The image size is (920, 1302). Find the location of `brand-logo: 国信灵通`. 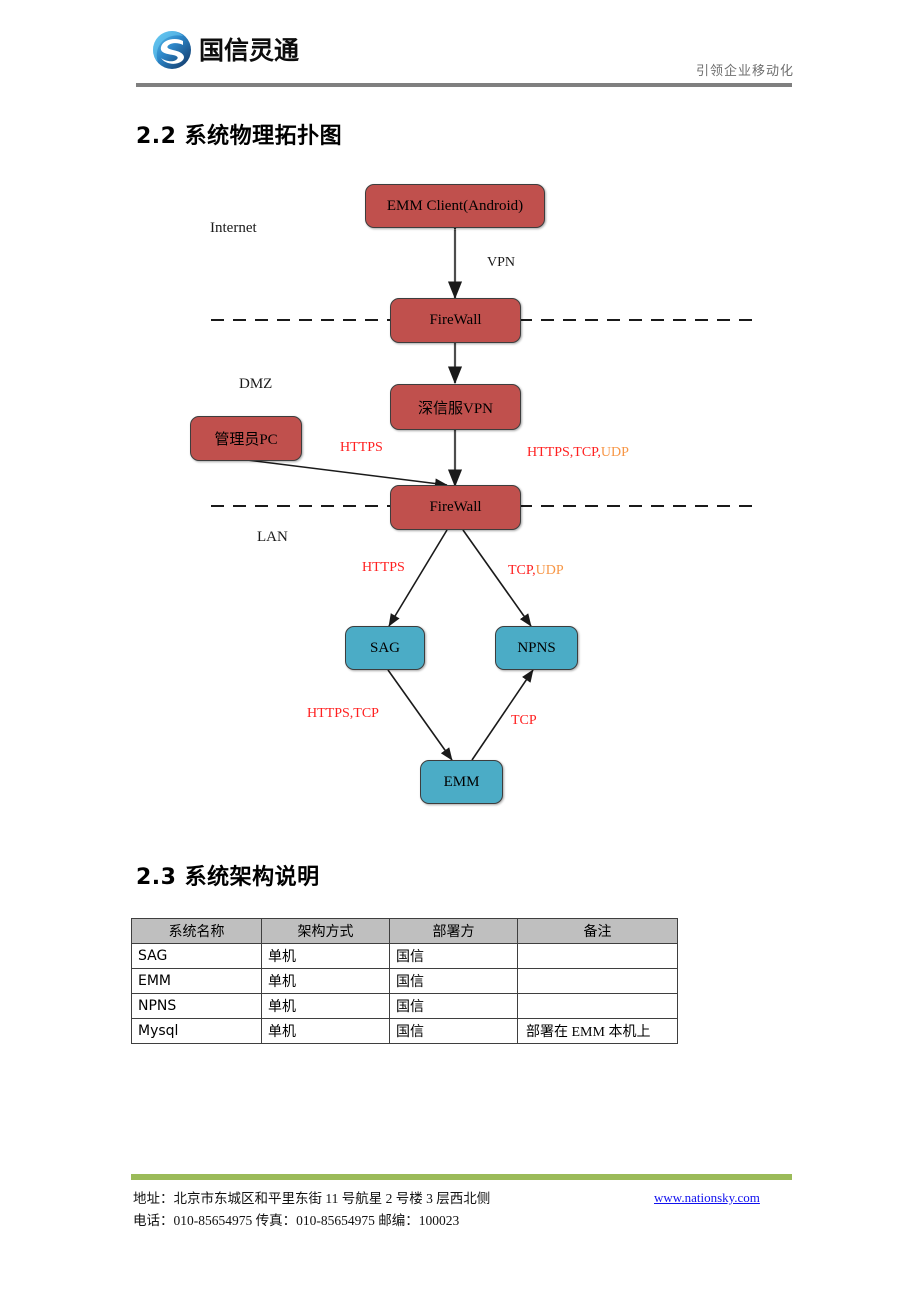

brand-logo: 国信灵通 is located at coordinates (225, 50).